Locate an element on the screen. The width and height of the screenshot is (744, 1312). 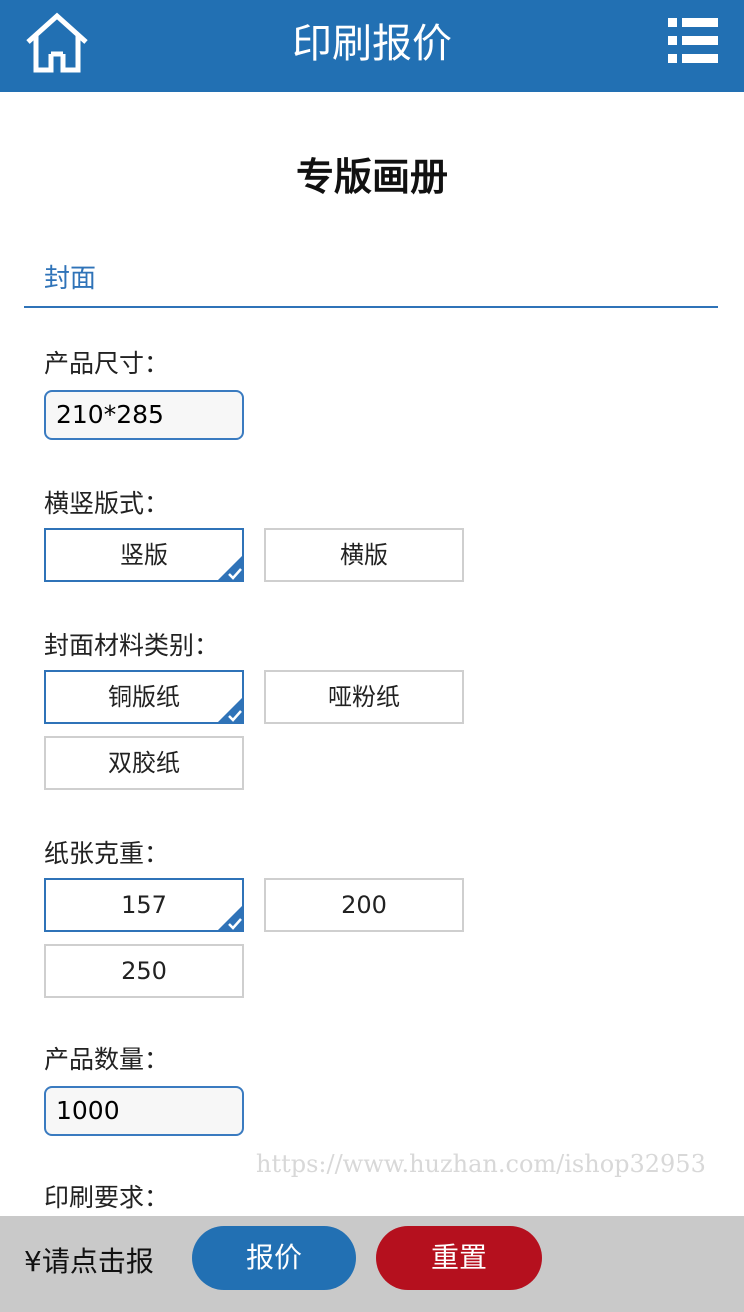
list-menu-icon is located at coordinates (693, 41).